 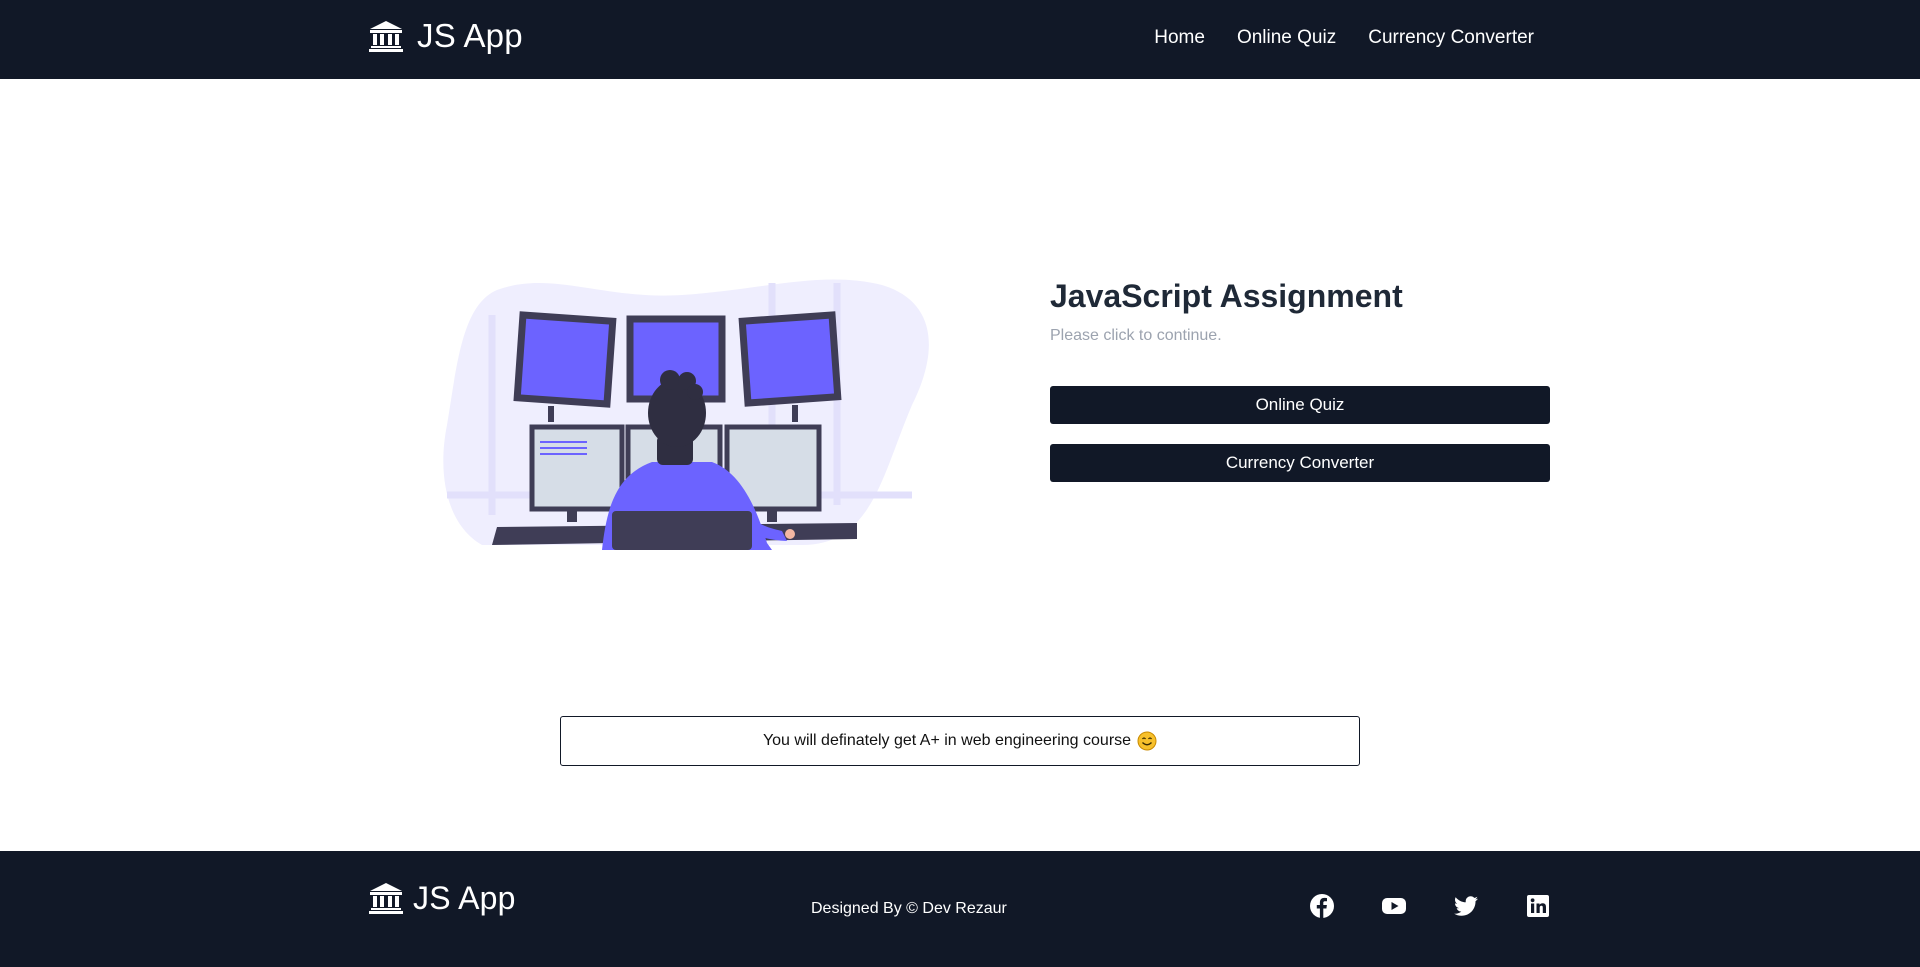 What do you see at coordinates (1286, 38) in the screenshot?
I see `nav-online-quiz-link: Online Quiz` at bounding box center [1286, 38].